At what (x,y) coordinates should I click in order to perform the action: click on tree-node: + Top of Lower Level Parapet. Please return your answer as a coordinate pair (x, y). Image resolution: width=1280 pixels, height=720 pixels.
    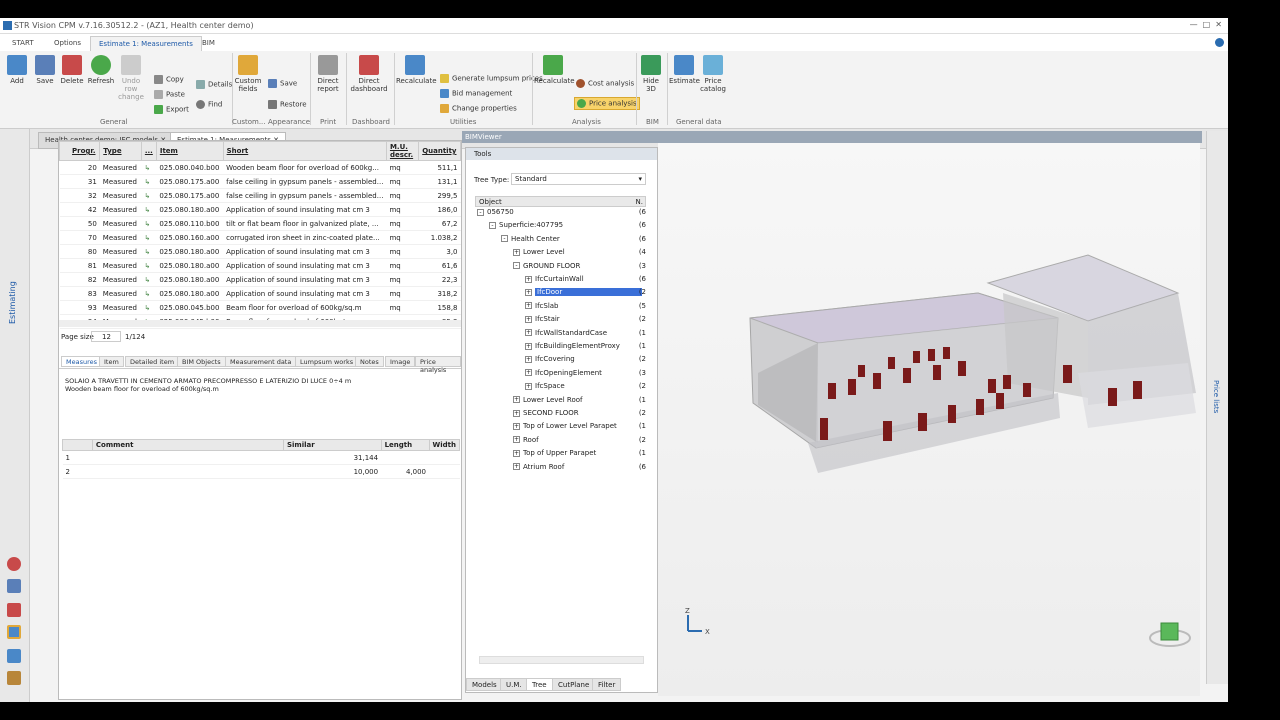
    Looking at the image, I should click on (565, 426).